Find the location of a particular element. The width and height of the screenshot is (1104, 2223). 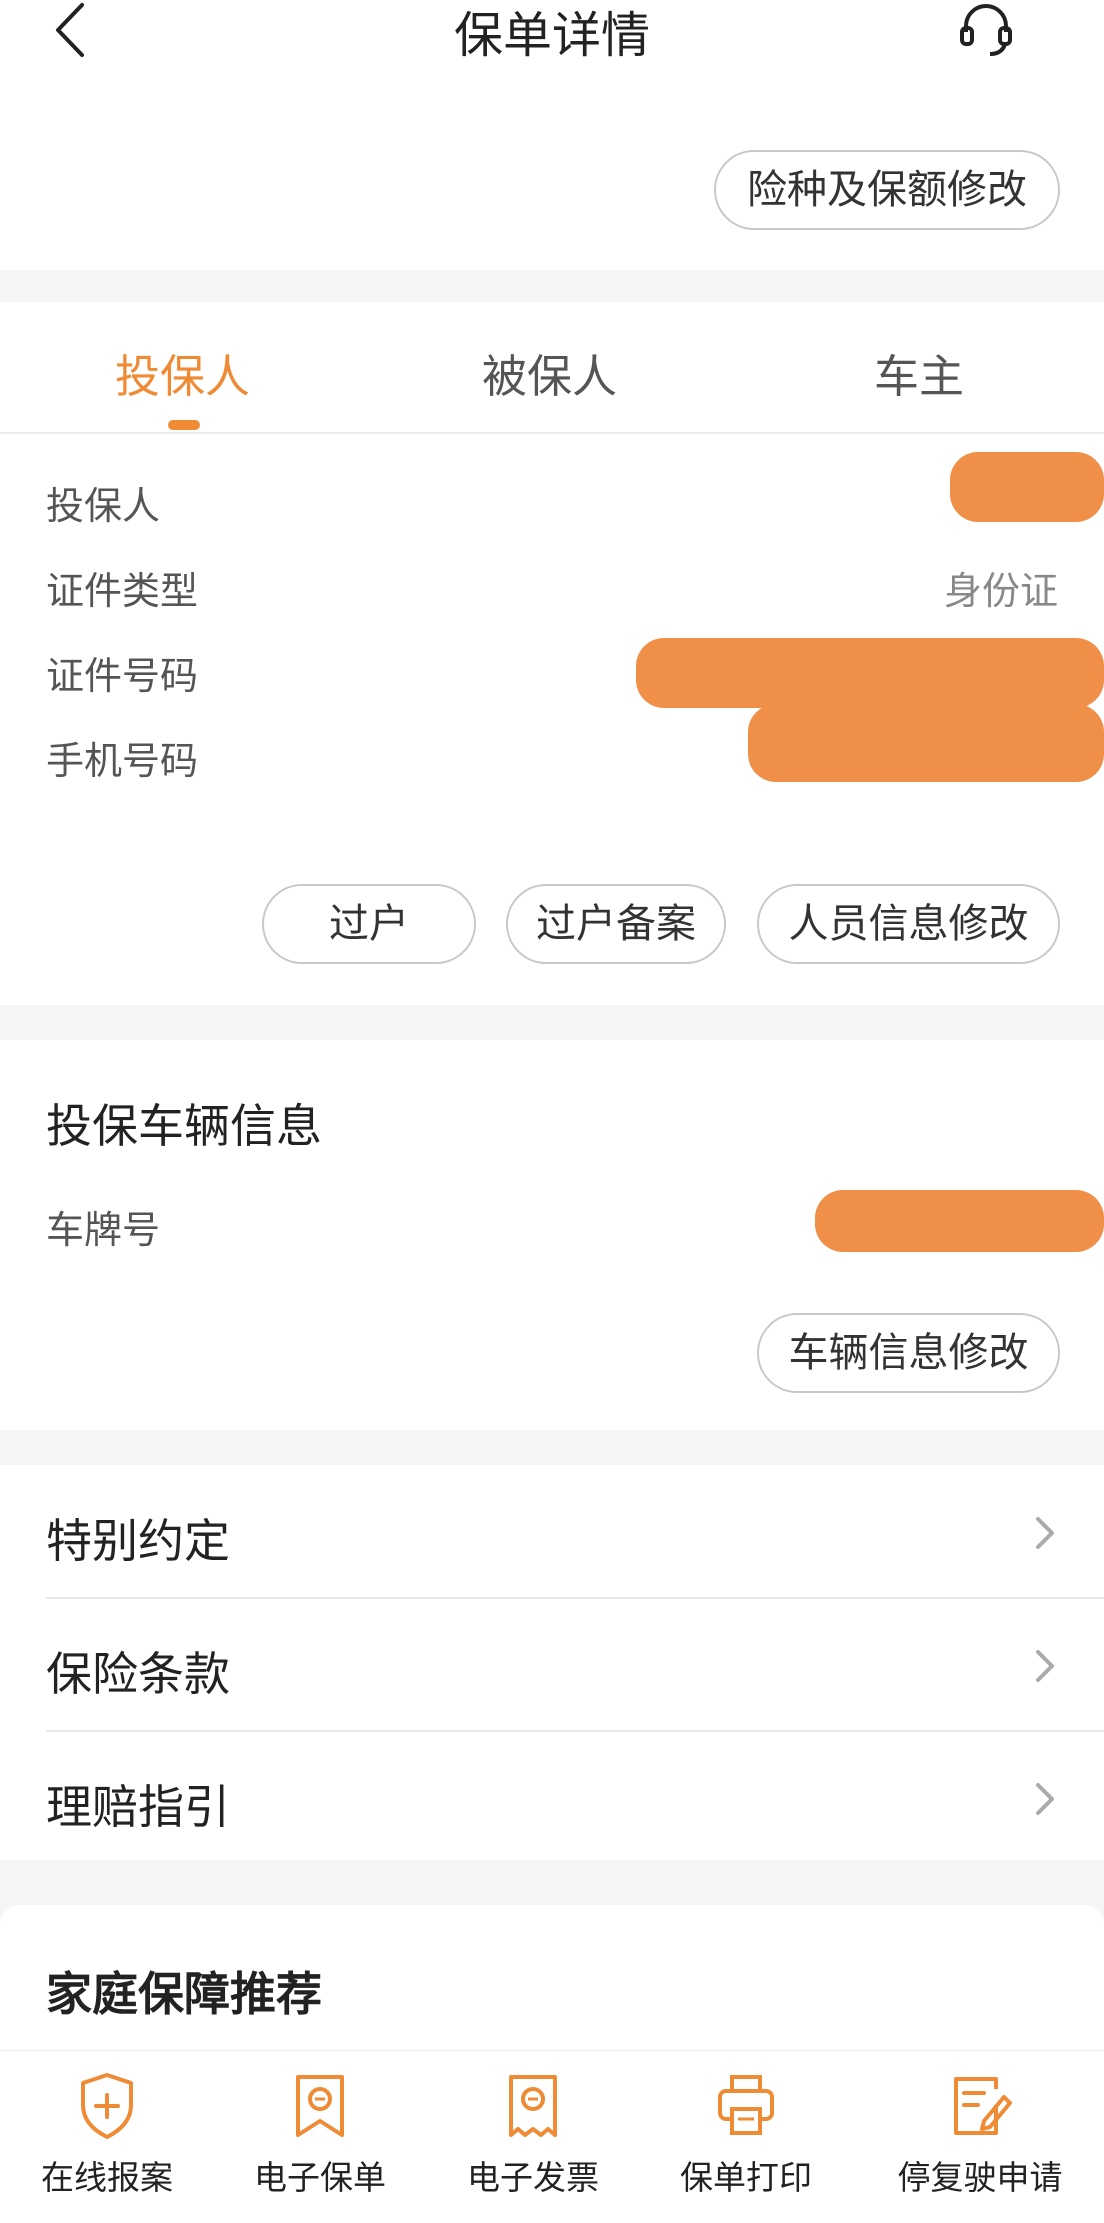

modify-person-button: 人员信息修改 is located at coordinates (908, 924).